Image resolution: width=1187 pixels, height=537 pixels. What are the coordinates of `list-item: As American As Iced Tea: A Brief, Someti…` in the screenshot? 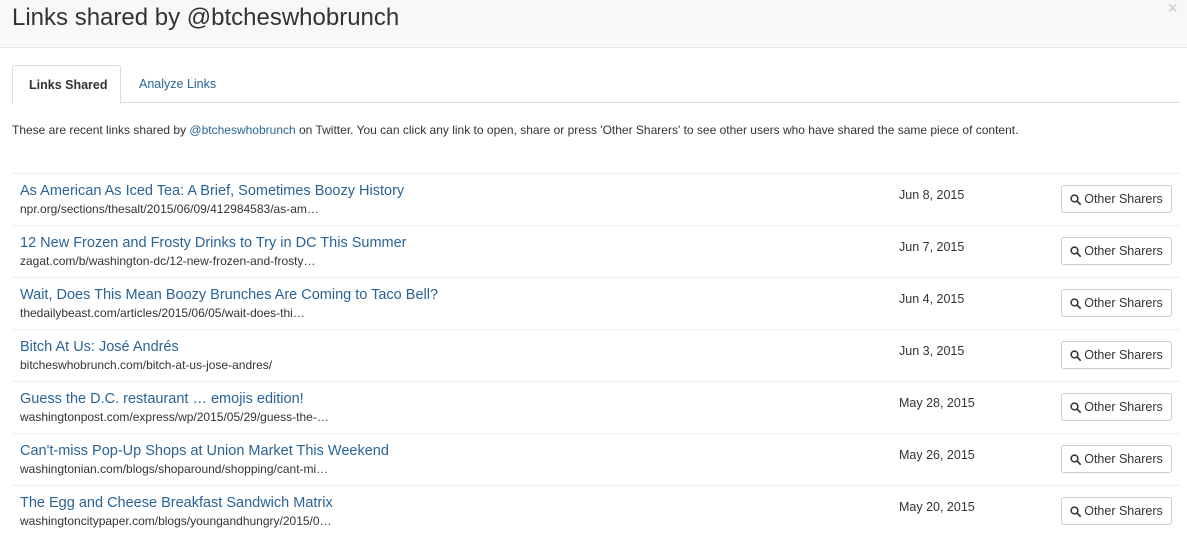 It's located at (596, 199).